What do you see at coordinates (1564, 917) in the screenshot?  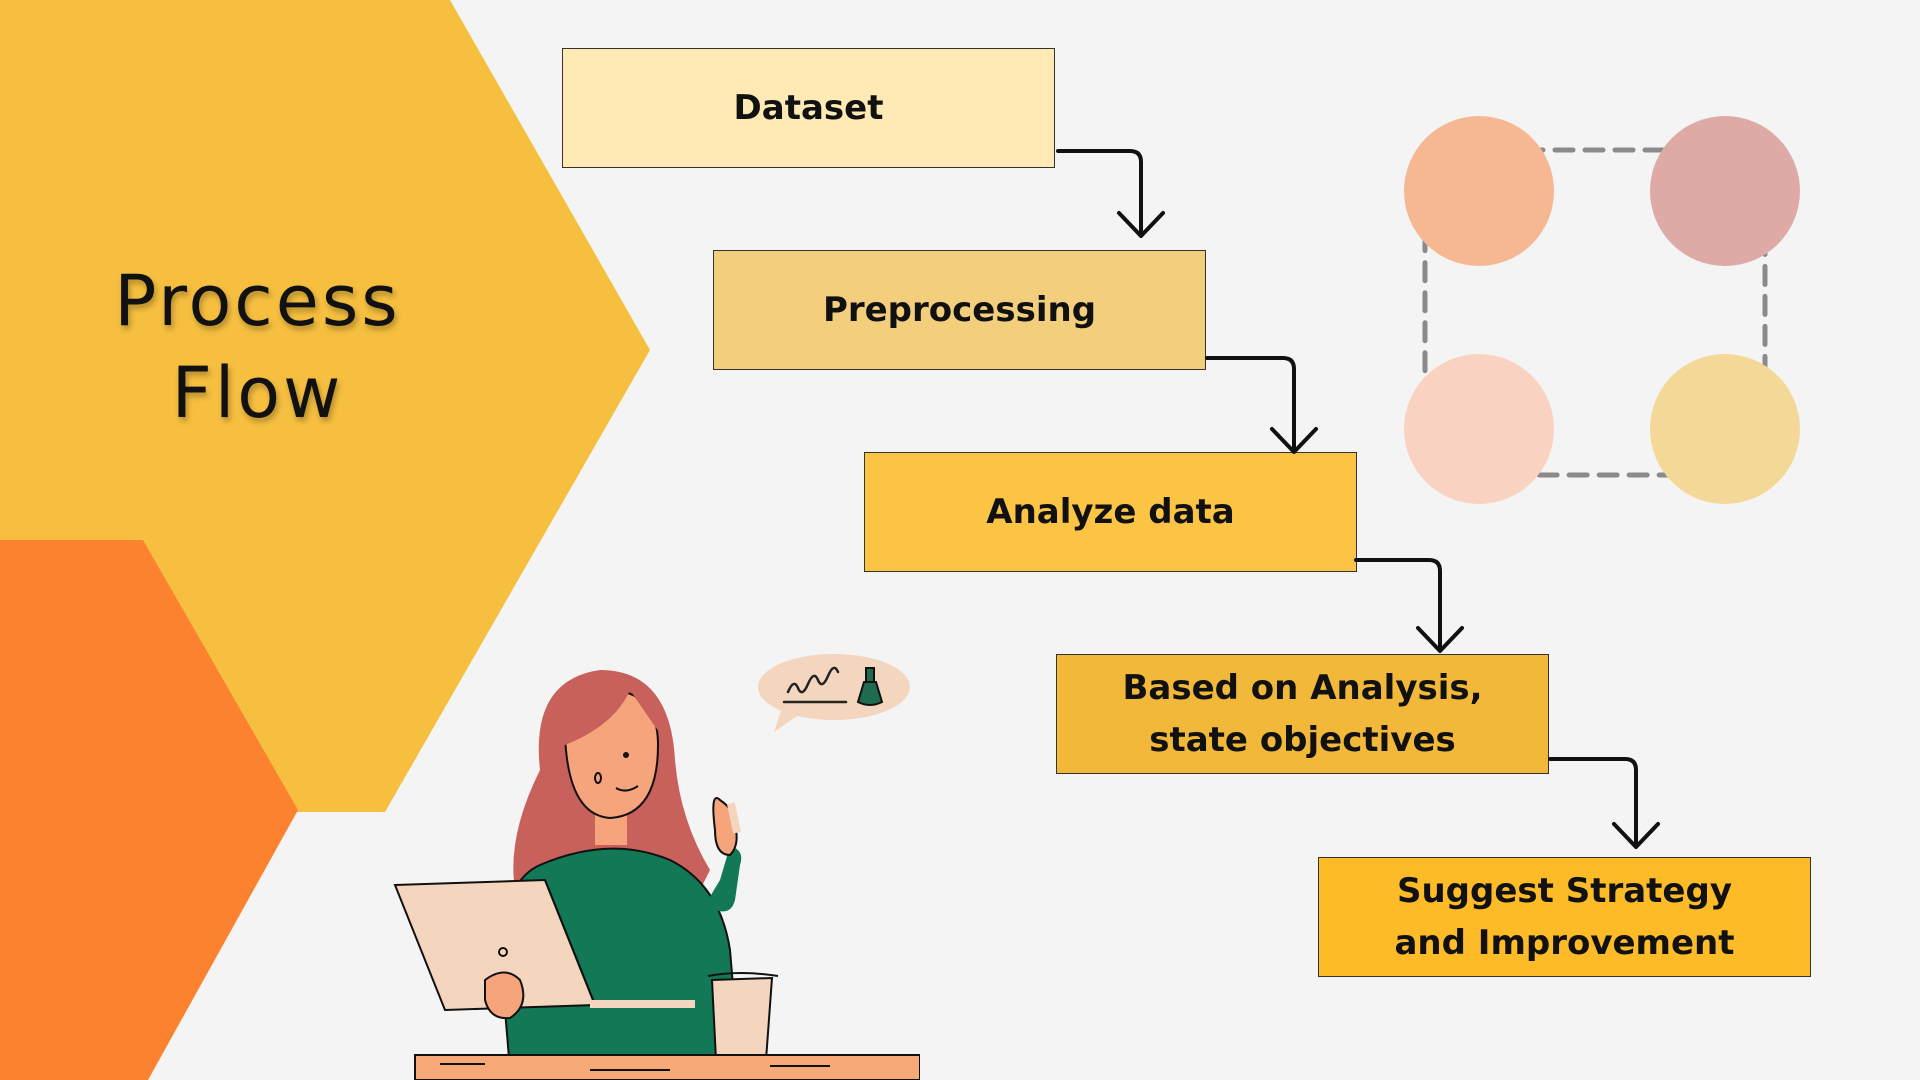 I see `step-suggest-strategy: Suggest Strategy and Improvement` at bounding box center [1564, 917].